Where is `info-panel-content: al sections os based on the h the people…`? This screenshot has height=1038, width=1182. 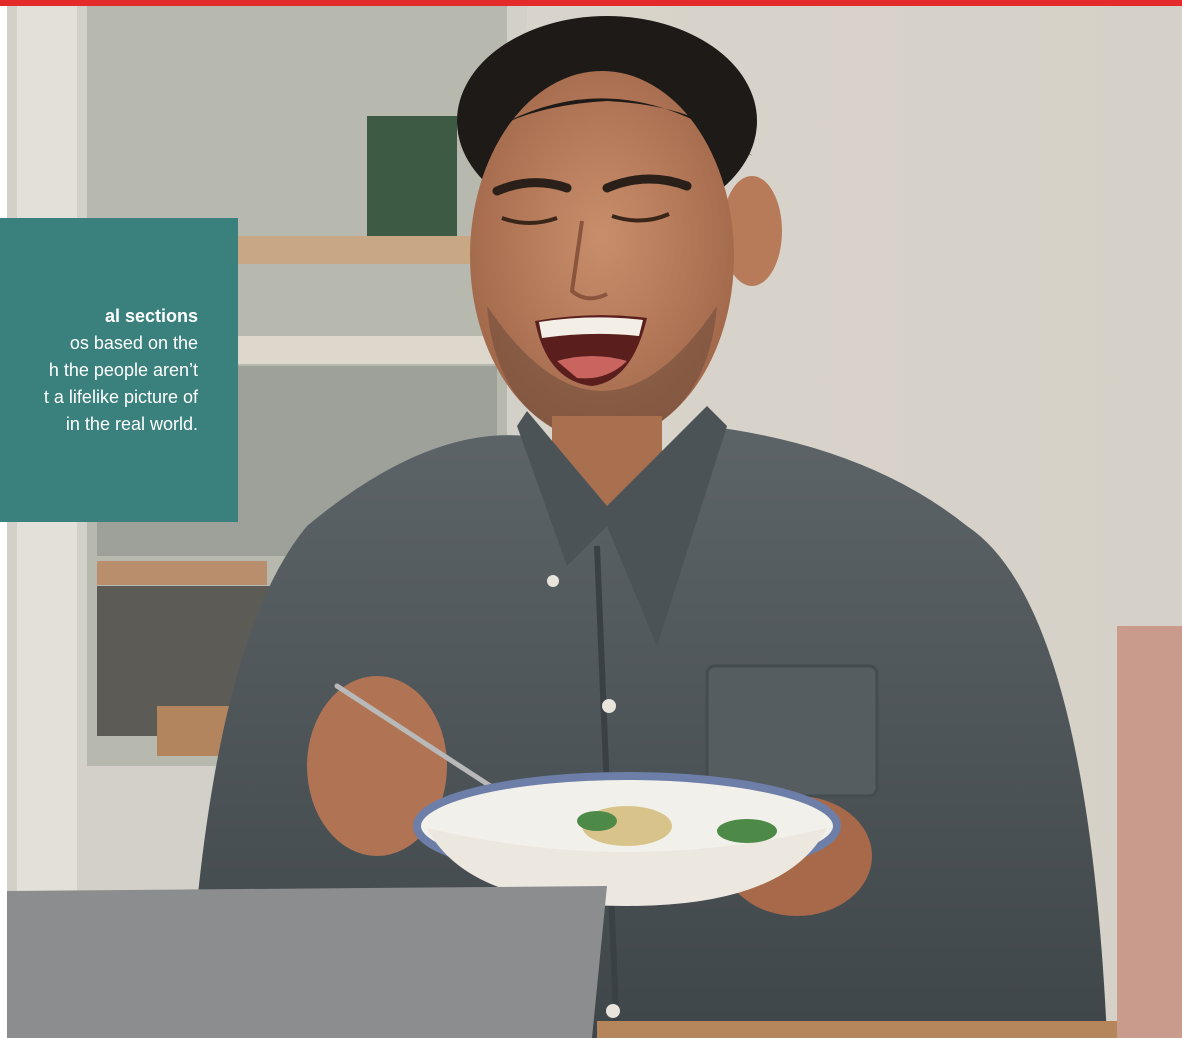
info-panel-content: al sections os based on the h the people… is located at coordinates (99, 370).